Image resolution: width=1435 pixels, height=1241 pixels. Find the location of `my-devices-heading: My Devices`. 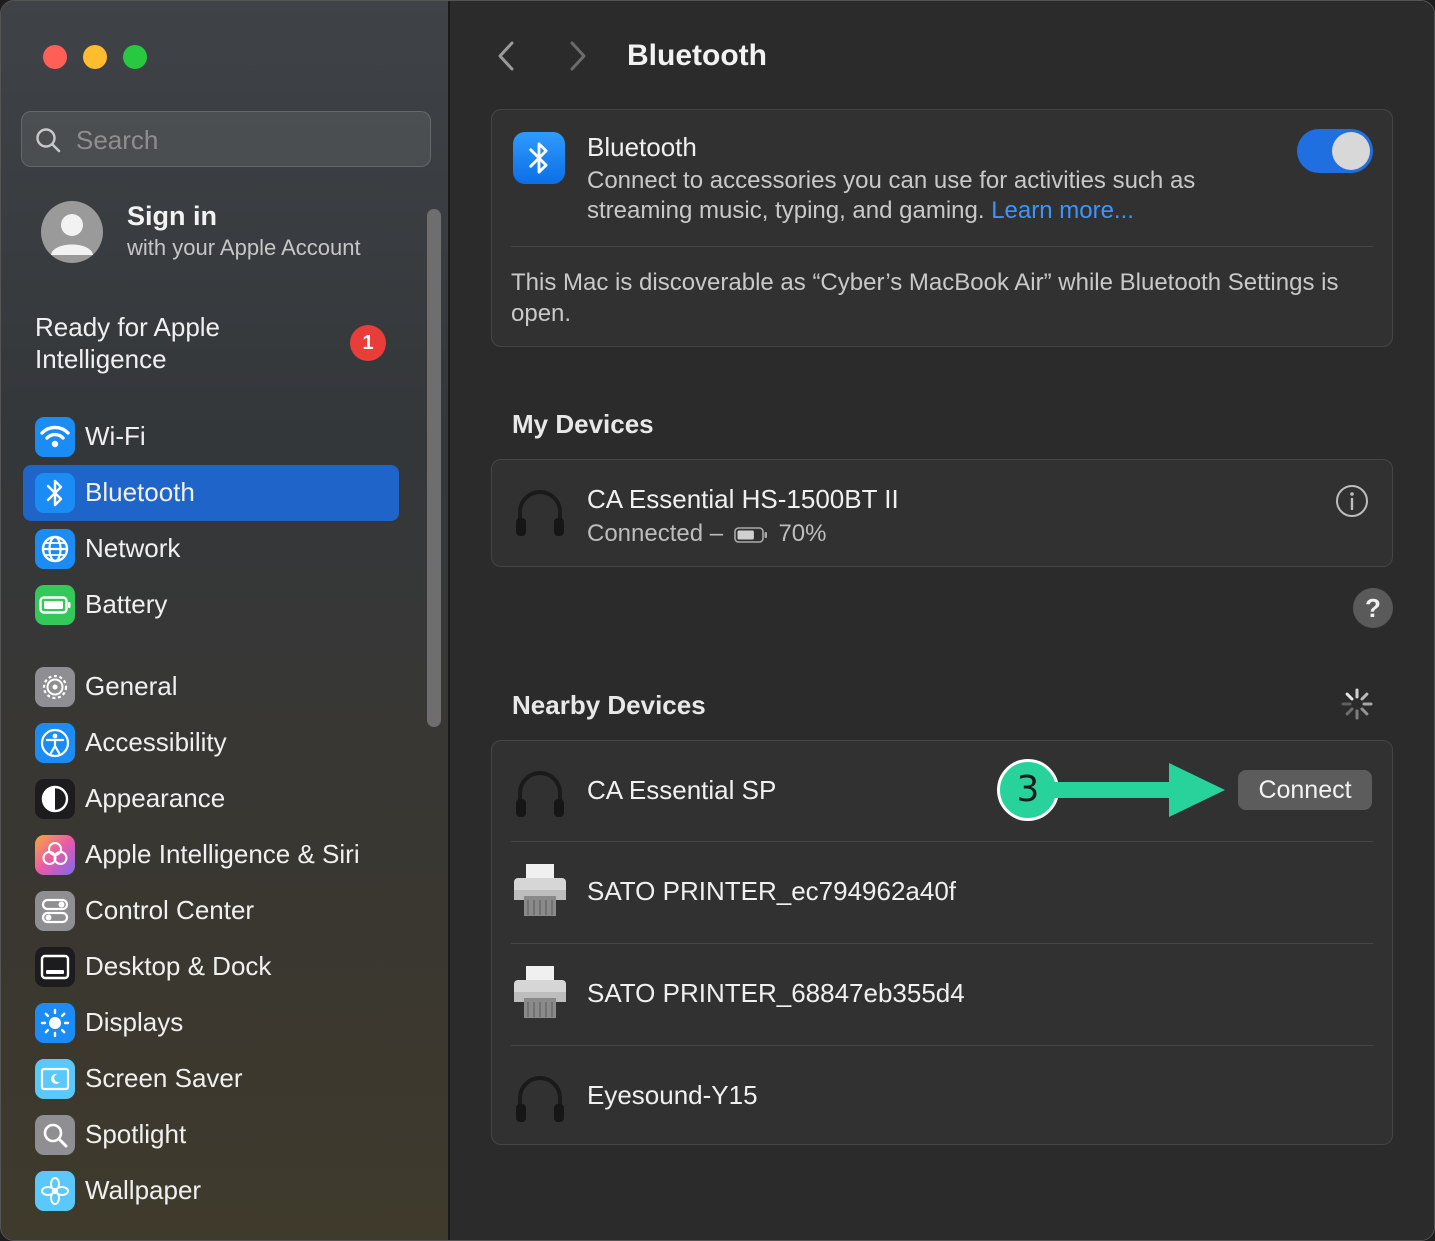

my-devices-heading: My Devices is located at coordinates (583, 424).